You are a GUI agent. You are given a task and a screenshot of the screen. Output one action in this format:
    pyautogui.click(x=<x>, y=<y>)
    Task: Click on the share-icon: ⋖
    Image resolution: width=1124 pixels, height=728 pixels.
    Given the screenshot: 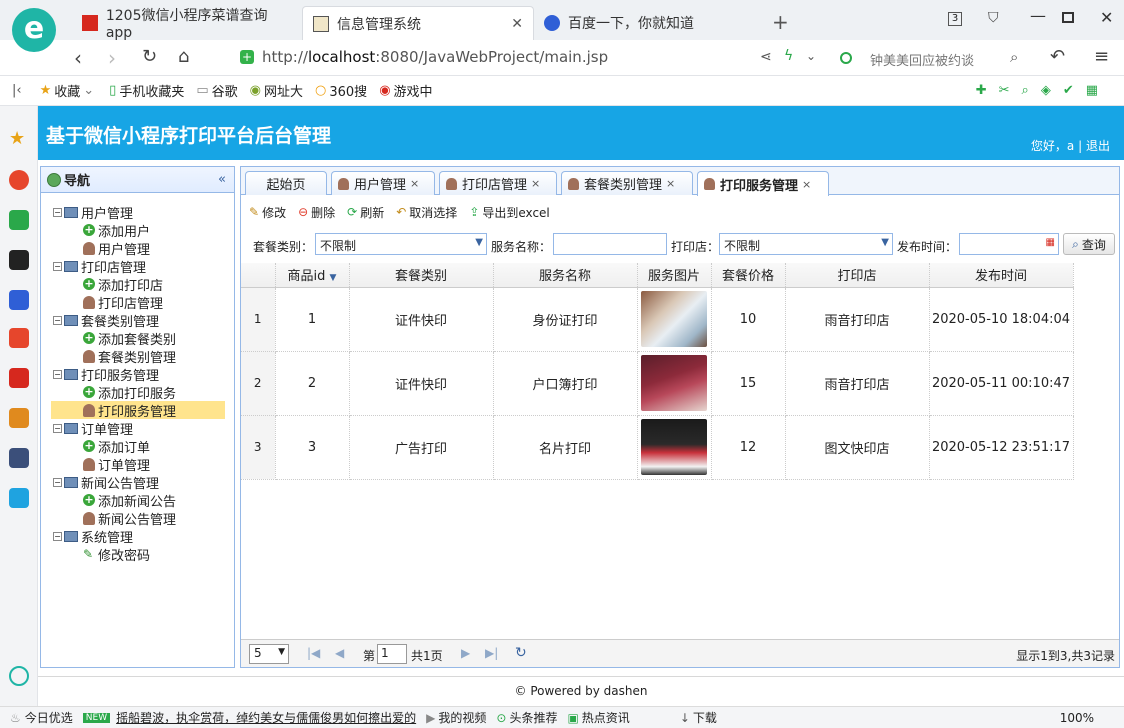 What is the action you would take?
    pyautogui.click(x=766, y=57)
    